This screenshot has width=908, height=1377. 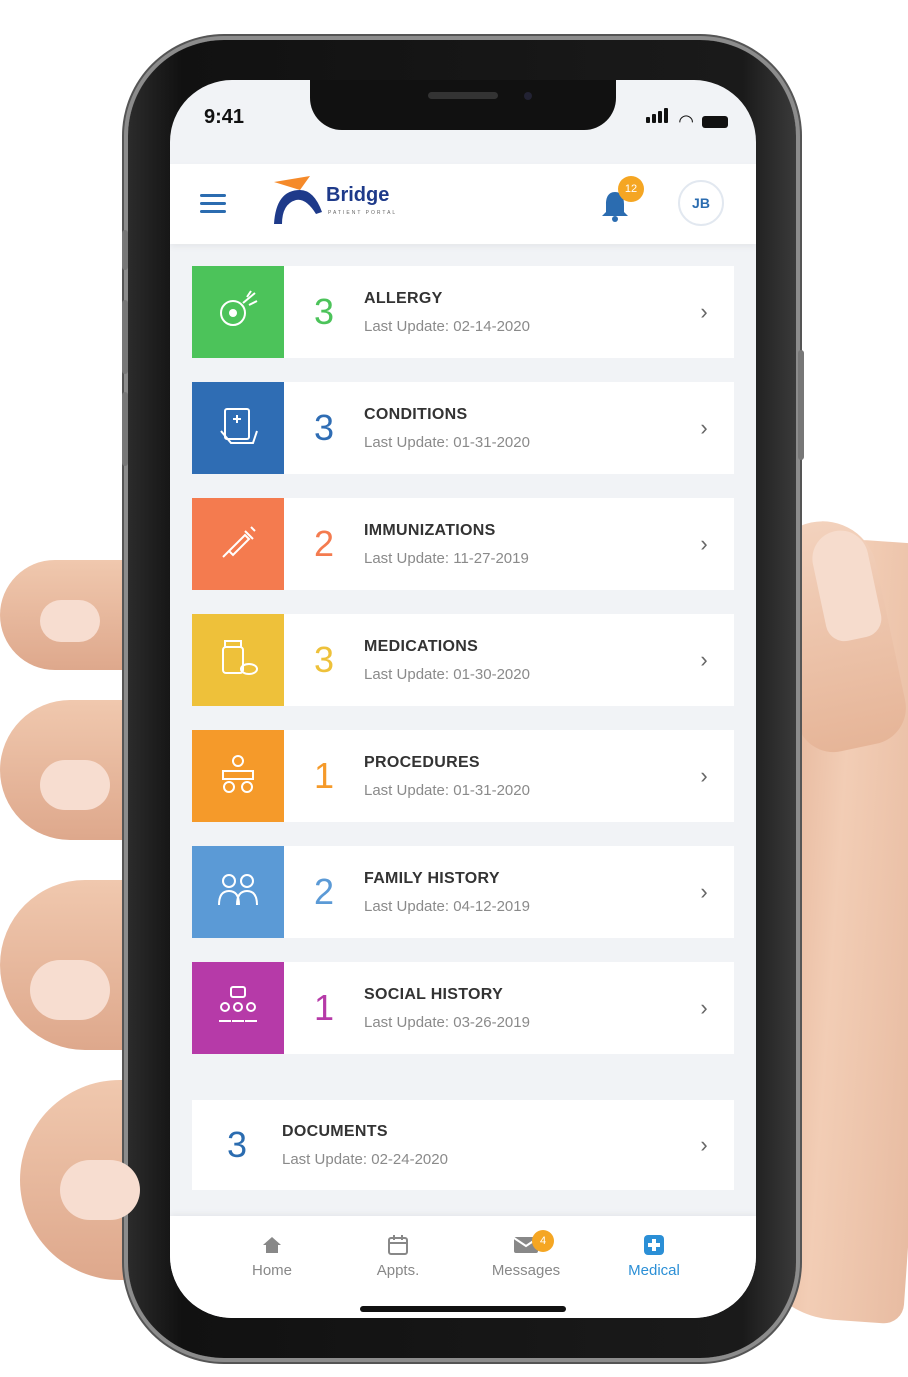 I want to click on speaker, so click(x=463, y=95).